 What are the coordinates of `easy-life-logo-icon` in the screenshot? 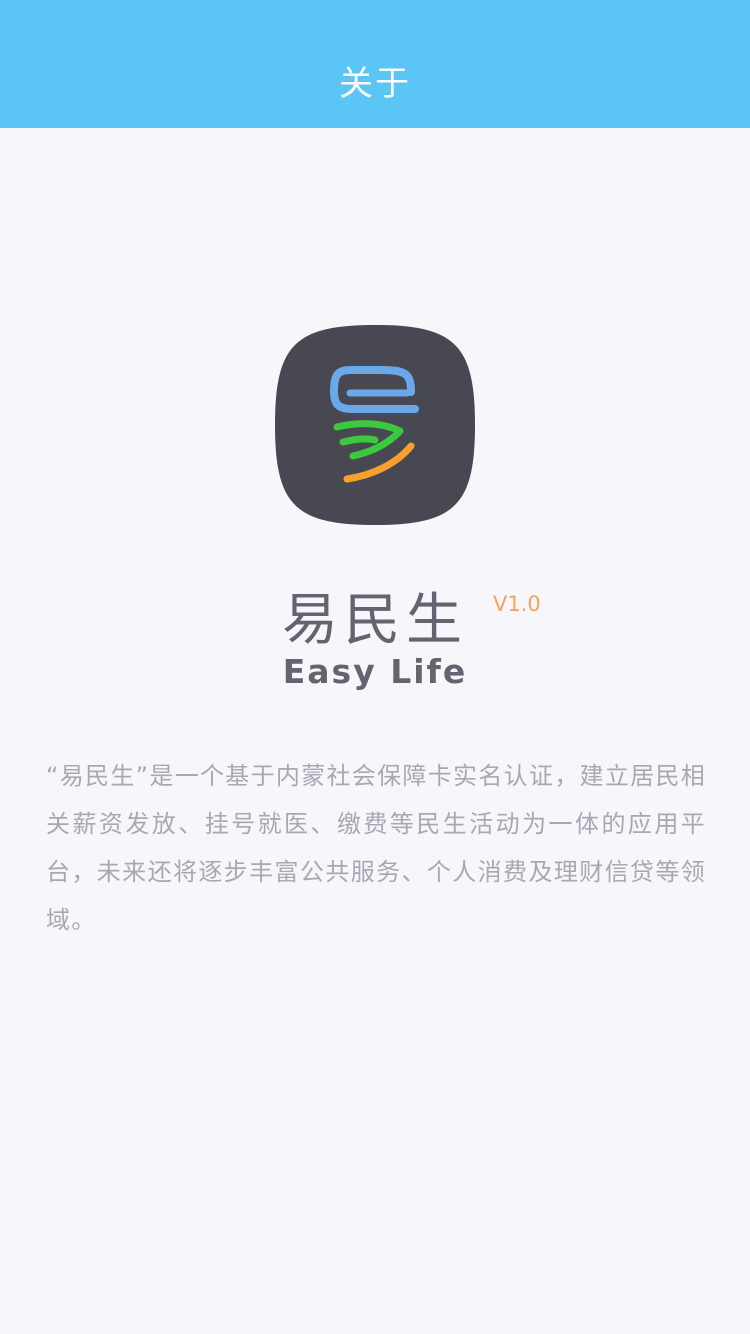 It's located at (375, 425).